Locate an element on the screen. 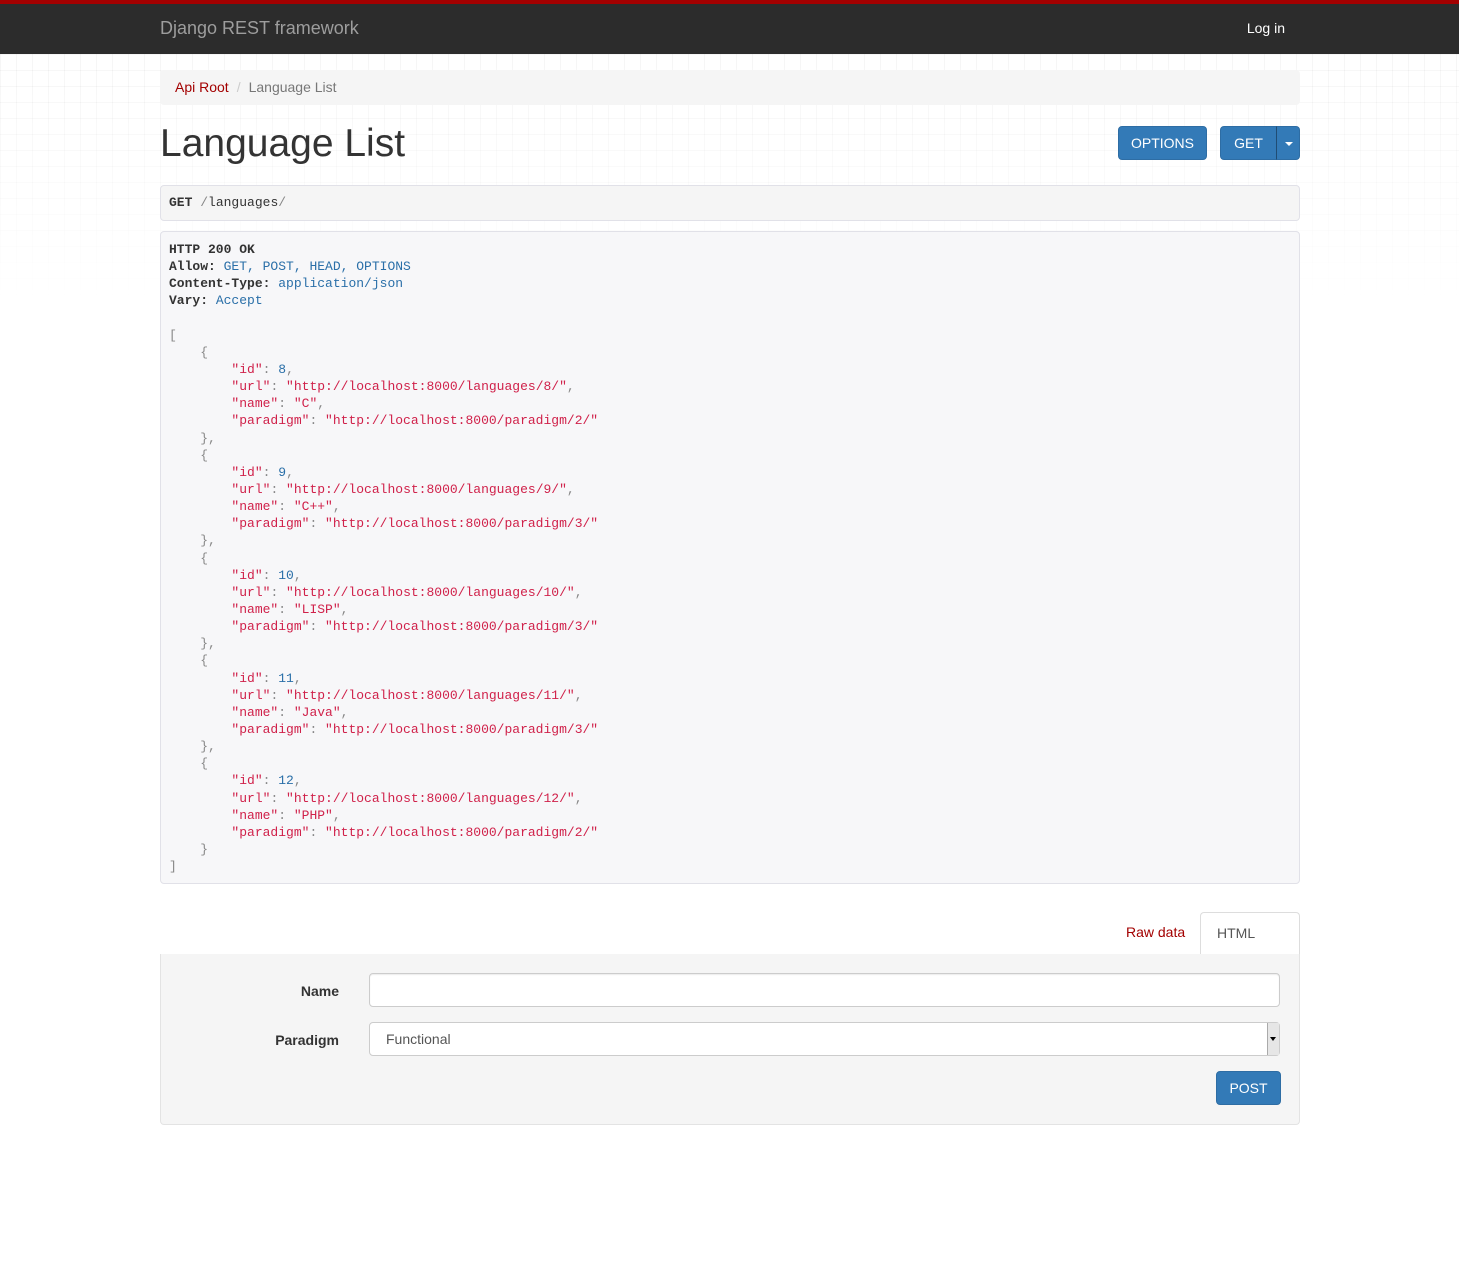 This screenshot has height=1265, width=1459. get-format-dropdown-toggle is located at coordinates (1288, 143).